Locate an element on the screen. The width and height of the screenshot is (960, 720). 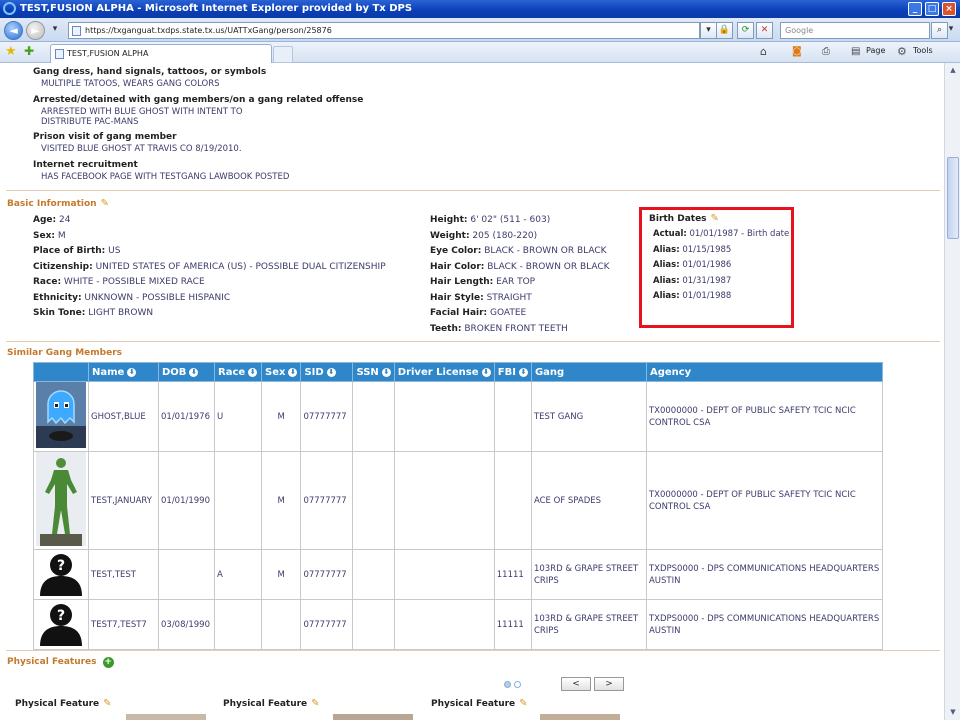
back-button: ◄ is located at coordinates (13, 30).